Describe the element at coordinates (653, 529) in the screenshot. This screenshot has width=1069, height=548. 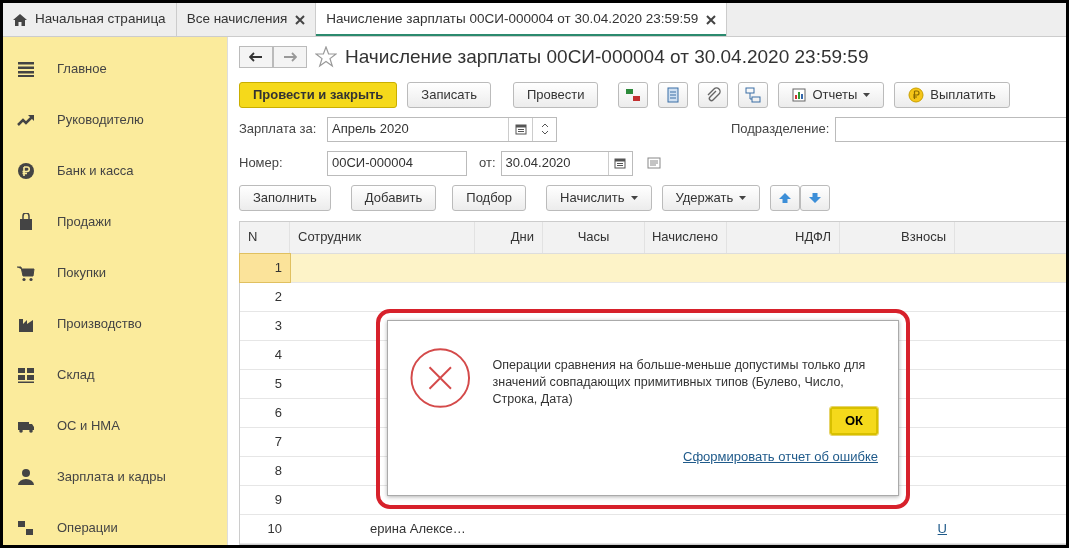
I see `table-row: 10 ерина Алексе… U` at that location.